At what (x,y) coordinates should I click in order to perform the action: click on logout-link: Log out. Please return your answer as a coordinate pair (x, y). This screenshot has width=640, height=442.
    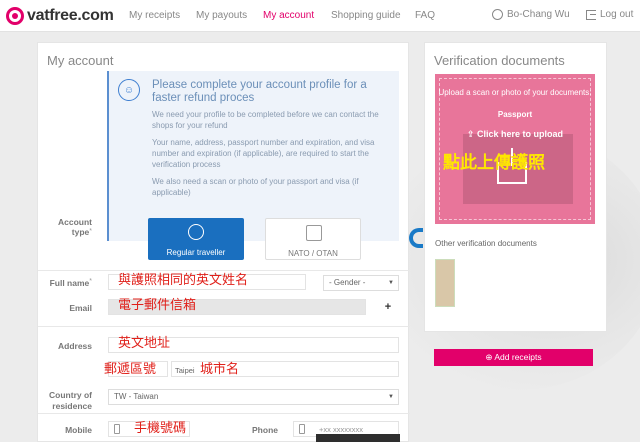
    Looking at the image, I should click on (609, 14).